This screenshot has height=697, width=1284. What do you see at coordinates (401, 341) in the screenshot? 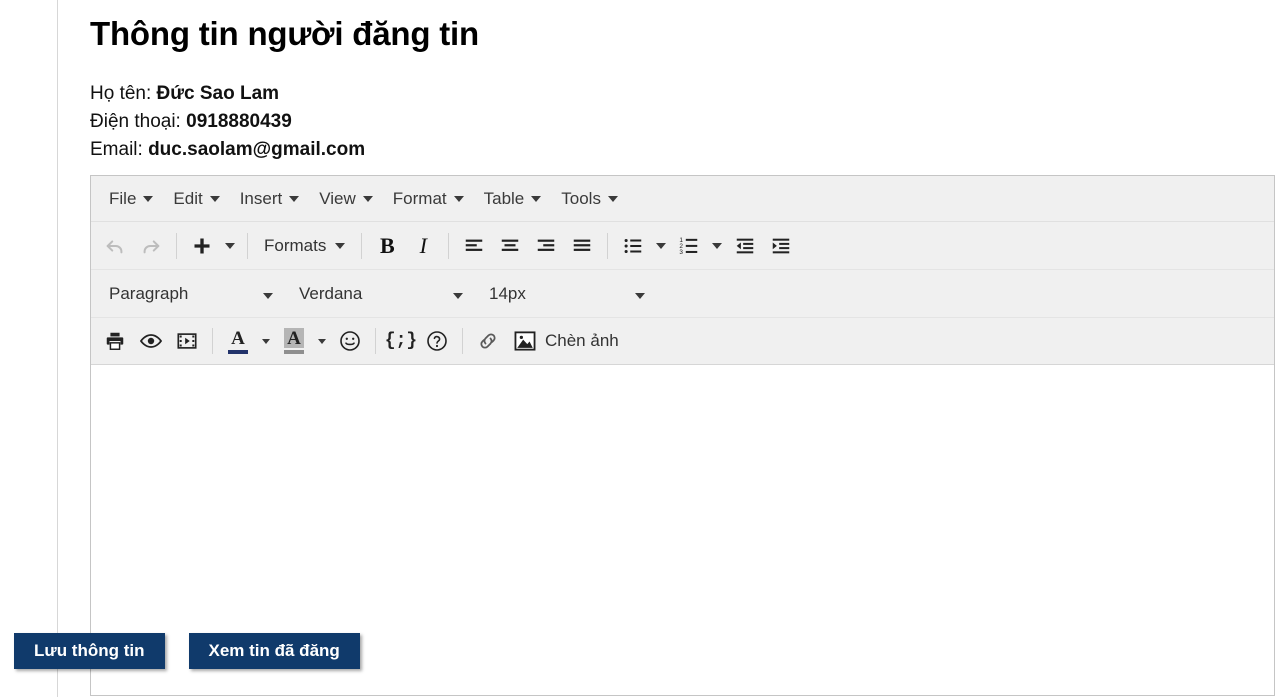
I see `source-code-button: {;}` at bounding box center [401, 341].